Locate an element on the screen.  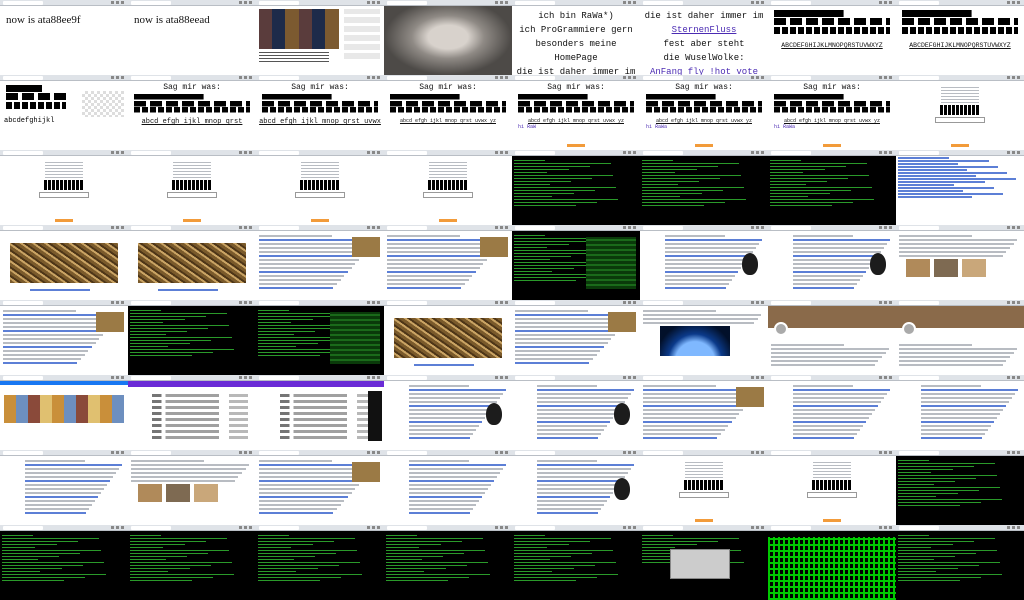
thumbnail-10: Sag mir was: abcd efgh ijkl mnop qrst is located at coordinates (192, 112).